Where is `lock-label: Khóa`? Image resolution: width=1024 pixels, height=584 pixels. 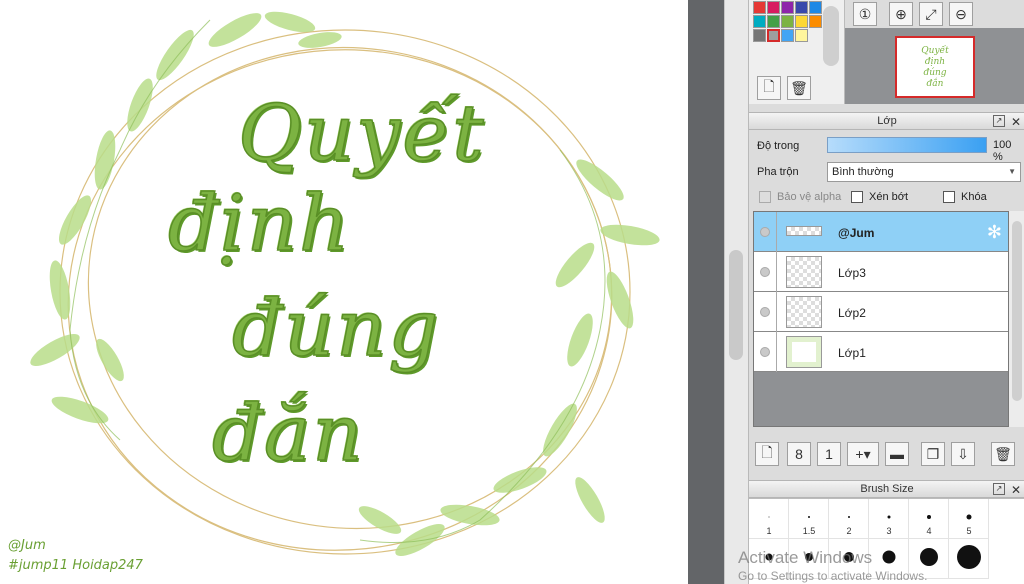
lock-label: Khóa is located at coordinates (974, 197).